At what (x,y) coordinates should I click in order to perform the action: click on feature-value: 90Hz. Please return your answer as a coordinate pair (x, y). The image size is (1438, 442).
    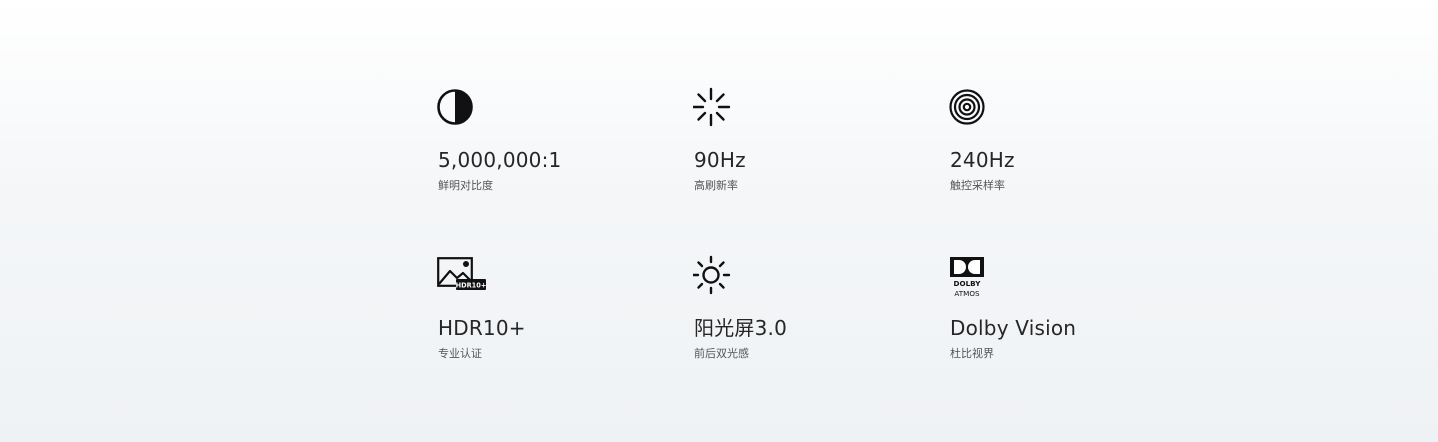
    Looking at the image, I should click on (720, 160).